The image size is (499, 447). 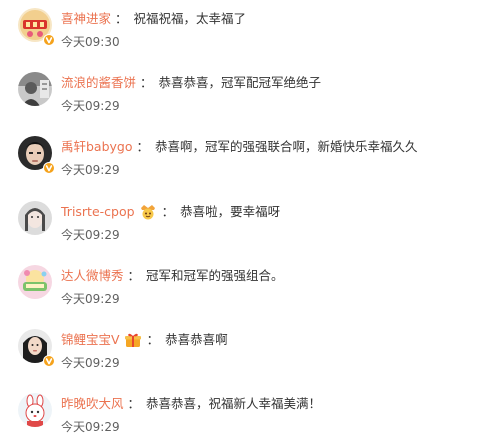 I want to click on fan-medal-icon, so click(x=148, y=212).